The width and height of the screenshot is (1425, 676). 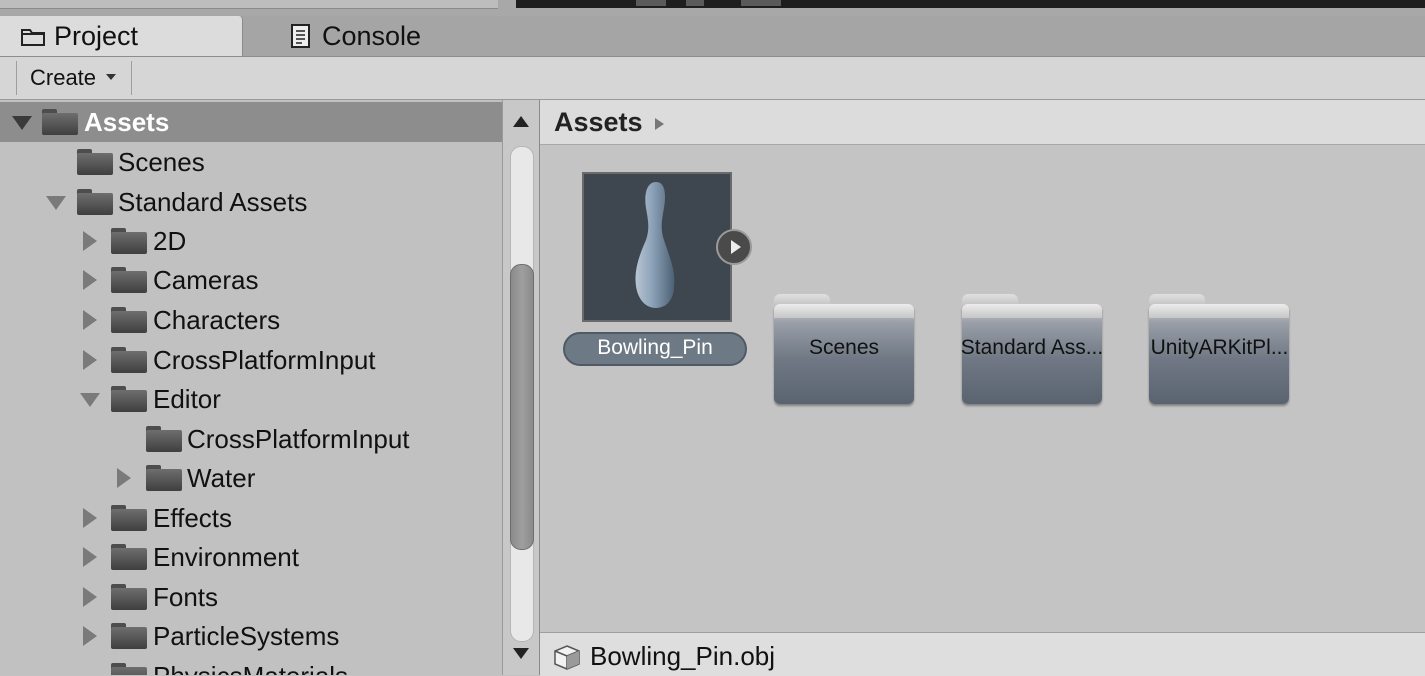 What do you see at coordinates (655, 347) in the screenshot?
I see `asset-name: Bowling_Pin` at bounding box center [655, 347].